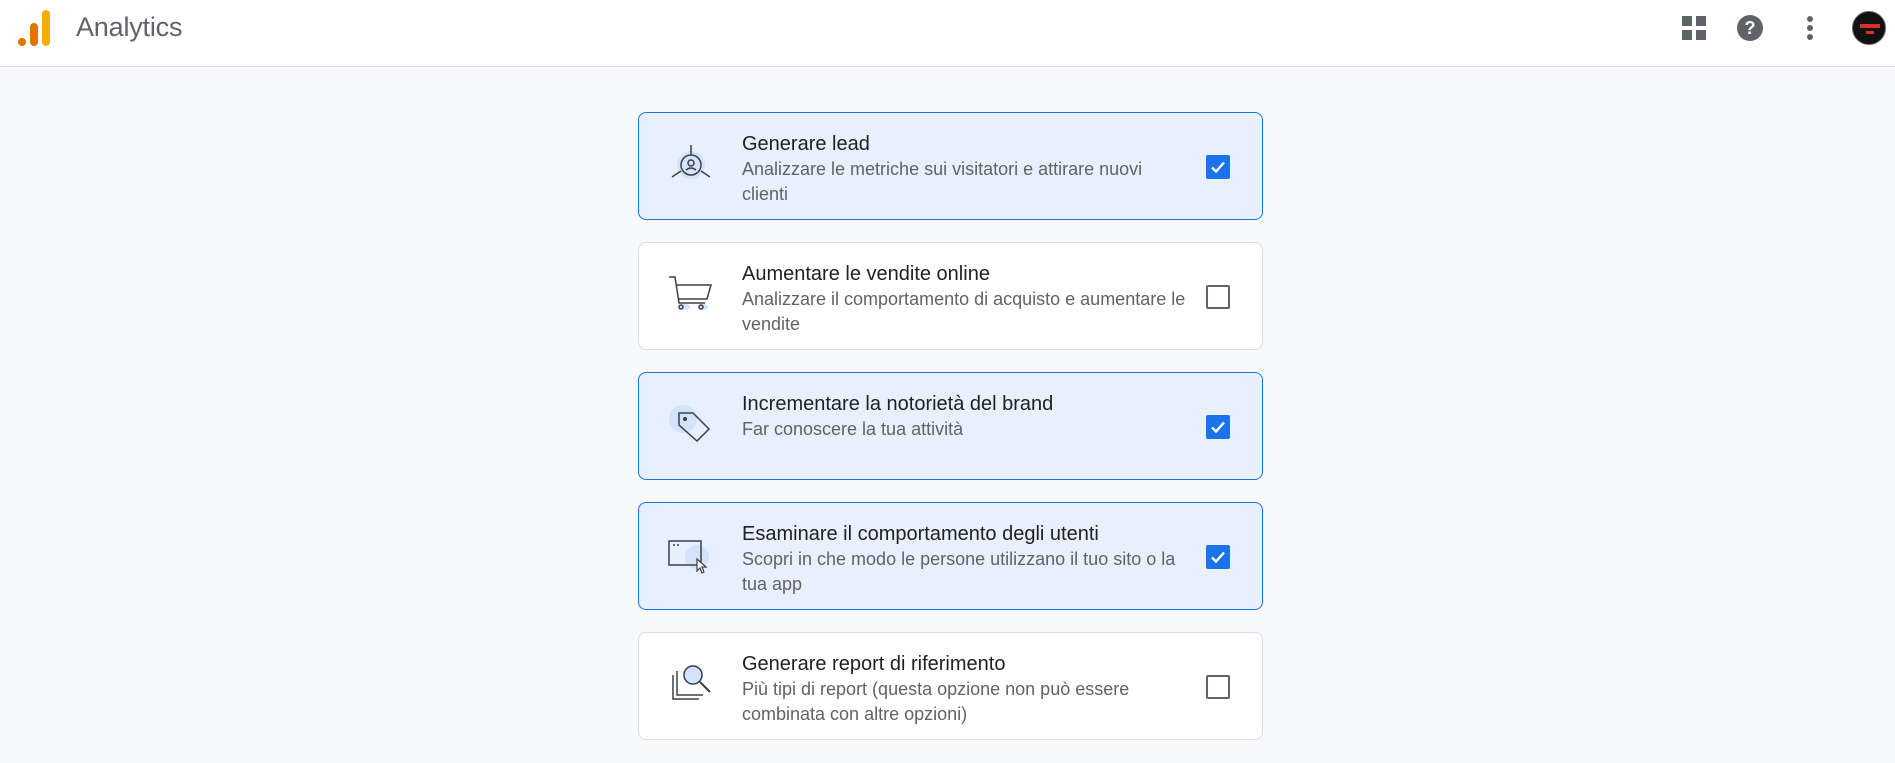  Describe the element at coordinates (762, 54) in the screenshot. I see `scrolled-subtitle-fragment` at that location.